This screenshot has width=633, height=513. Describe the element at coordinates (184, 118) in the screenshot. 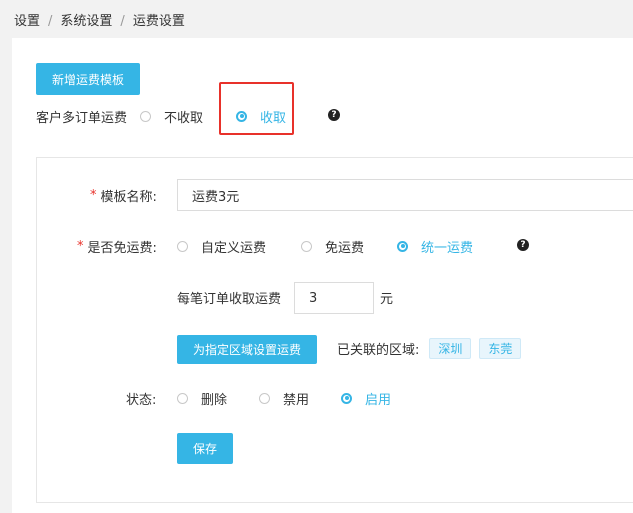

I see `option-label: 不收取` at that location.